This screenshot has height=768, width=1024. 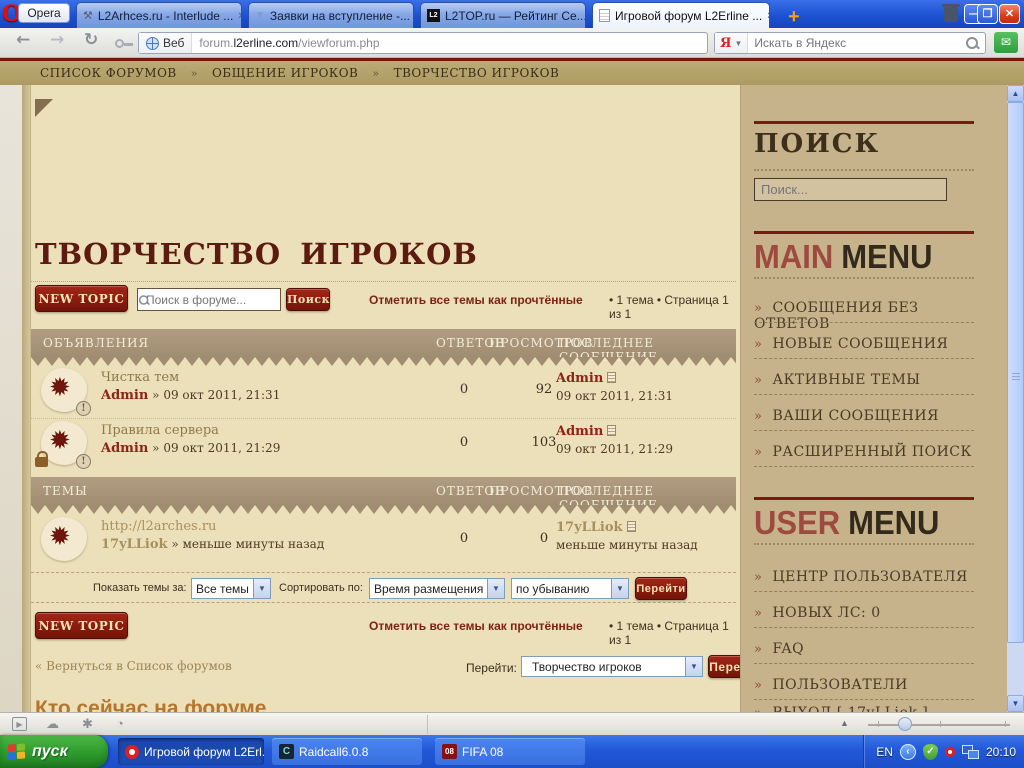 What do you see at coordinates (423, 43) in the screenshot?
I see `address-bar: Веб forum.l2erline.com/viewforum.php` at bounding box center [423, 43].